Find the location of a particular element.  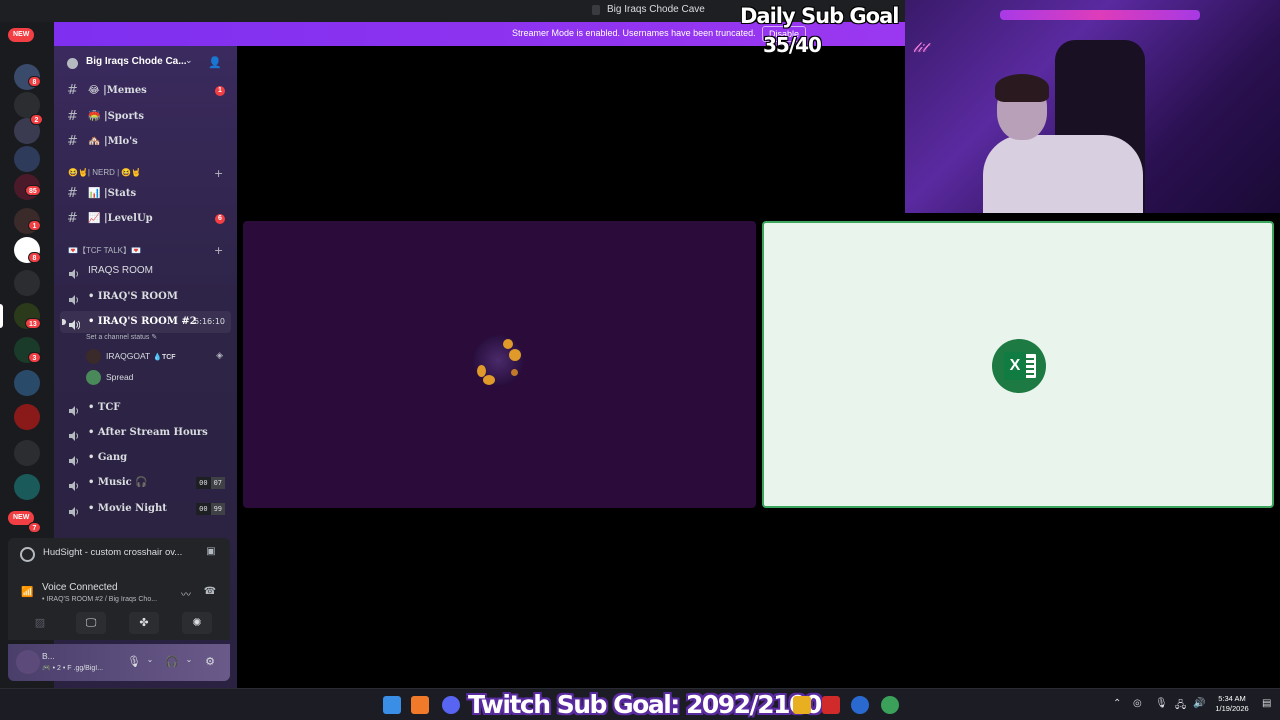

active-channel-indicator is located at coordinates (64, 322).